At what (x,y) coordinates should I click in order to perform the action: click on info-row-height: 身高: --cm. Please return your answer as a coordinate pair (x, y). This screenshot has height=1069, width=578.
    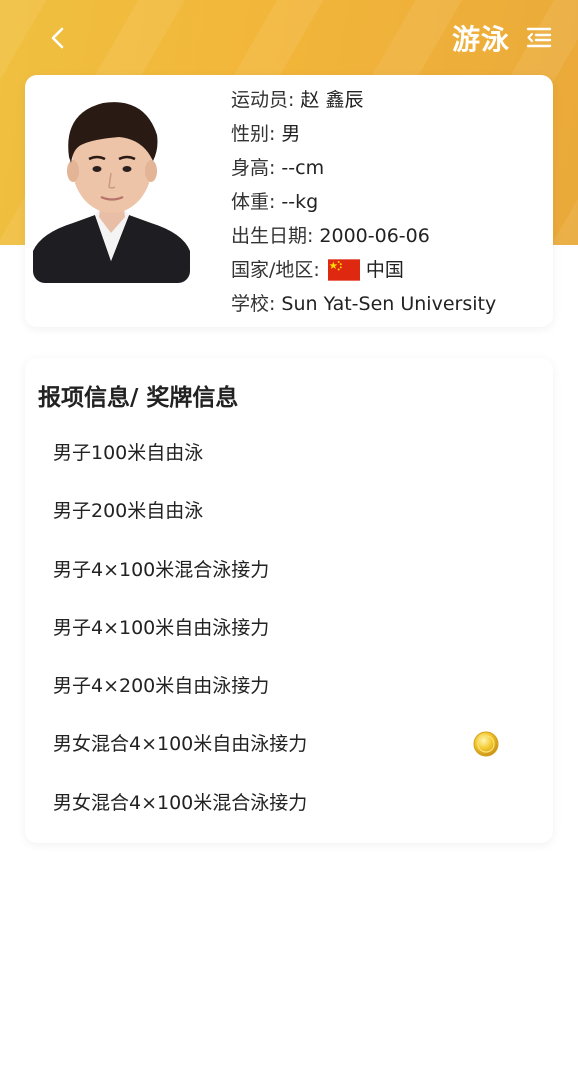
    Looking at the image, I should click on (363, 168).